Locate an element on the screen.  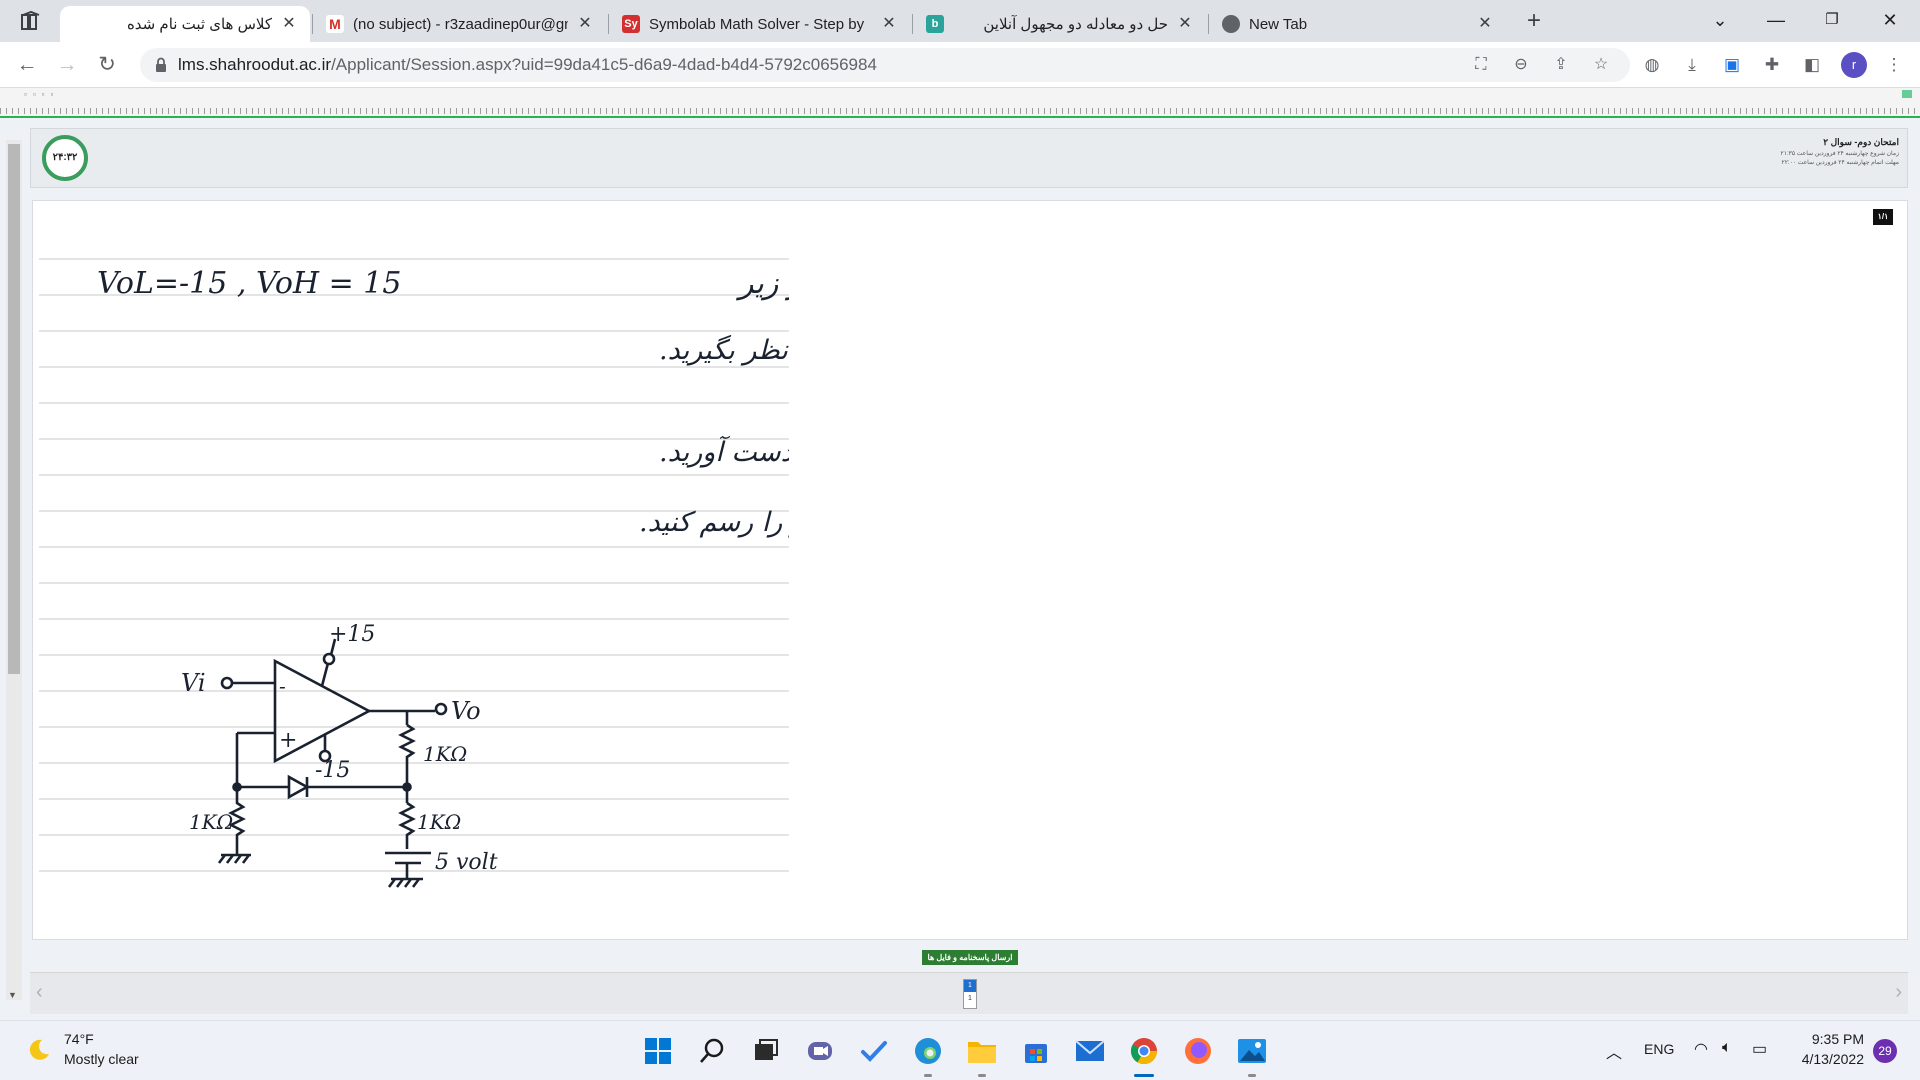
restore-button: ❐ is located at coordinates (1832, 20).